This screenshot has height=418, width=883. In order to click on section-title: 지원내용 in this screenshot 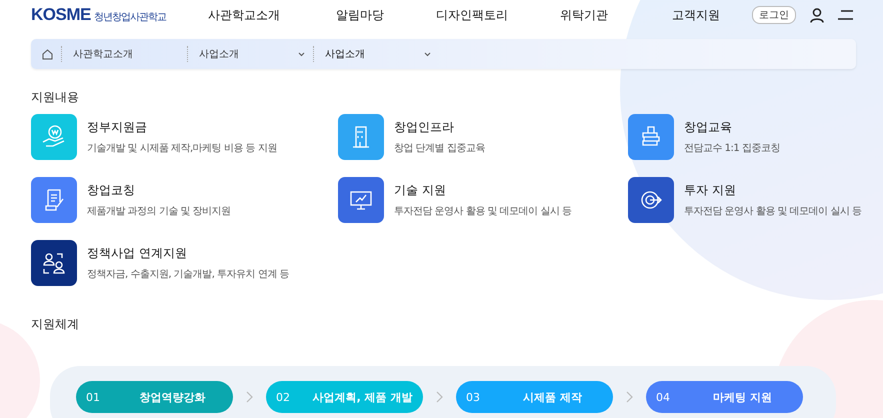, I will do `click(55, 97)`.